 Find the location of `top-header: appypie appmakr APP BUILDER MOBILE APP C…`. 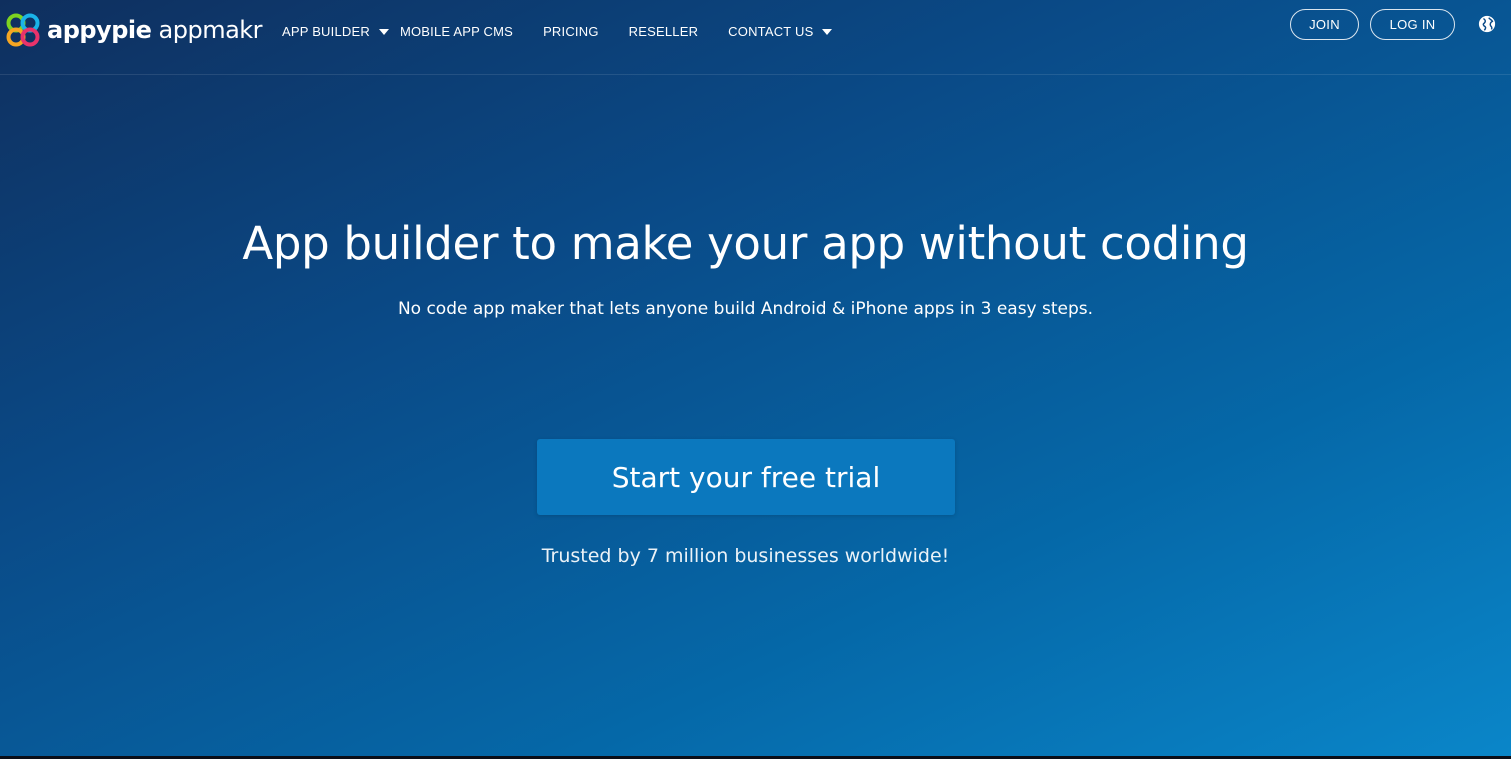

top-header: appypie appmakr APP BUILDER MOBILE APP C… is located at coordinates (755, 37).